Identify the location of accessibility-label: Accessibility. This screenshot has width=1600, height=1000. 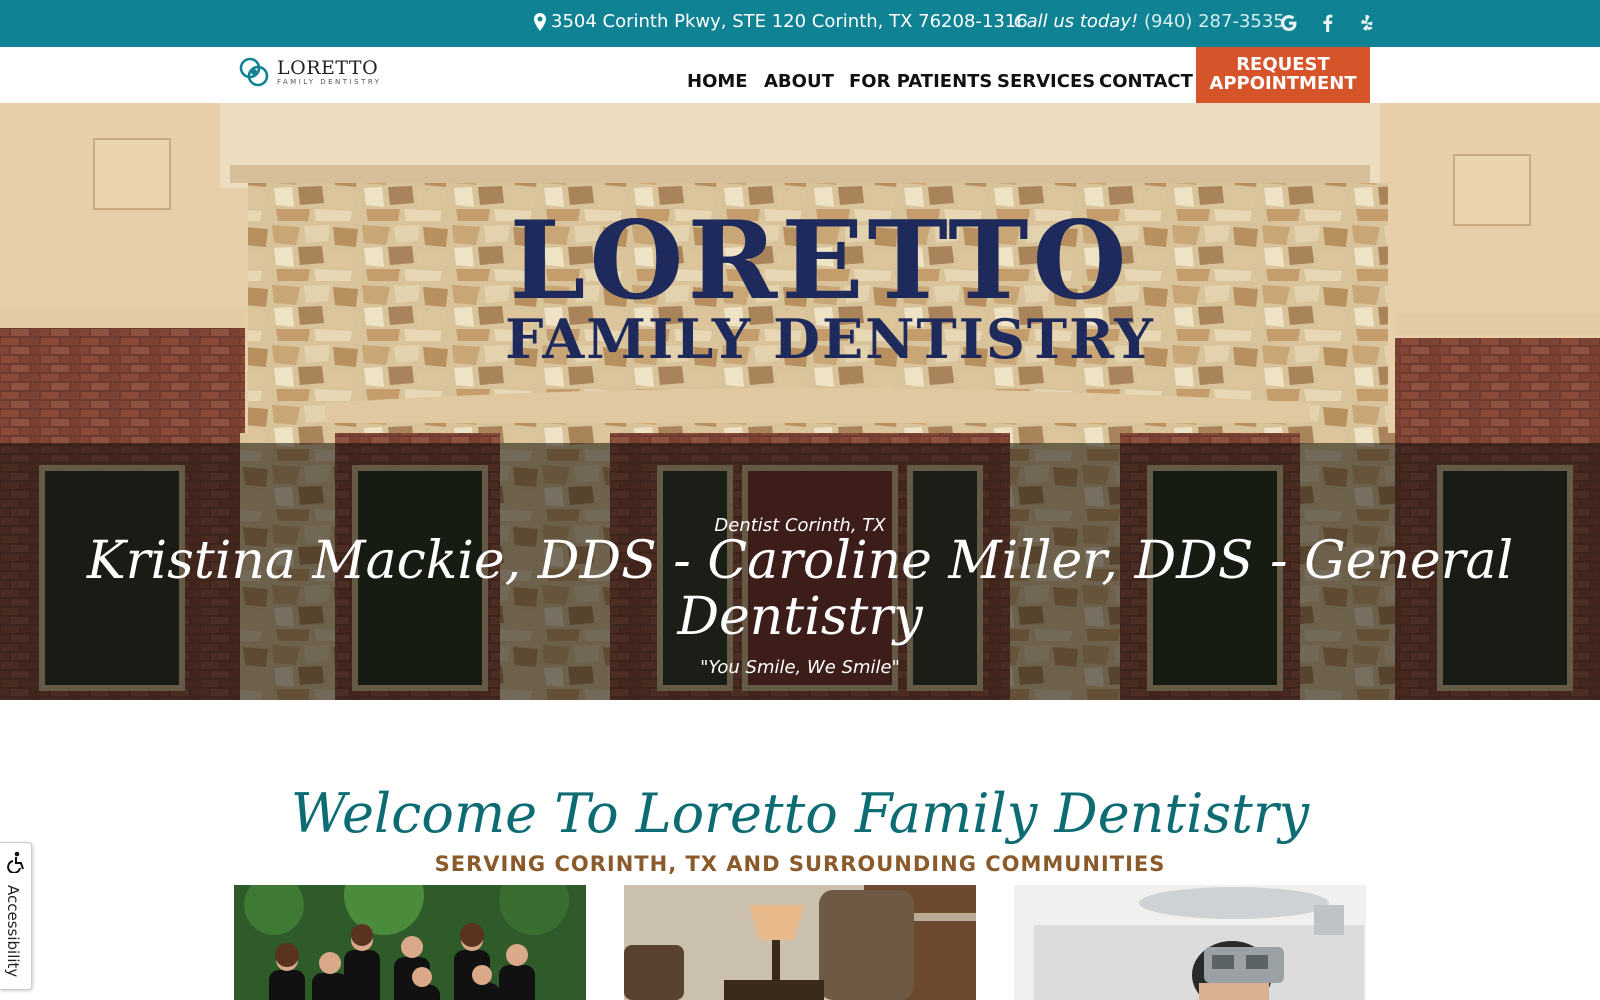
(13, 931).